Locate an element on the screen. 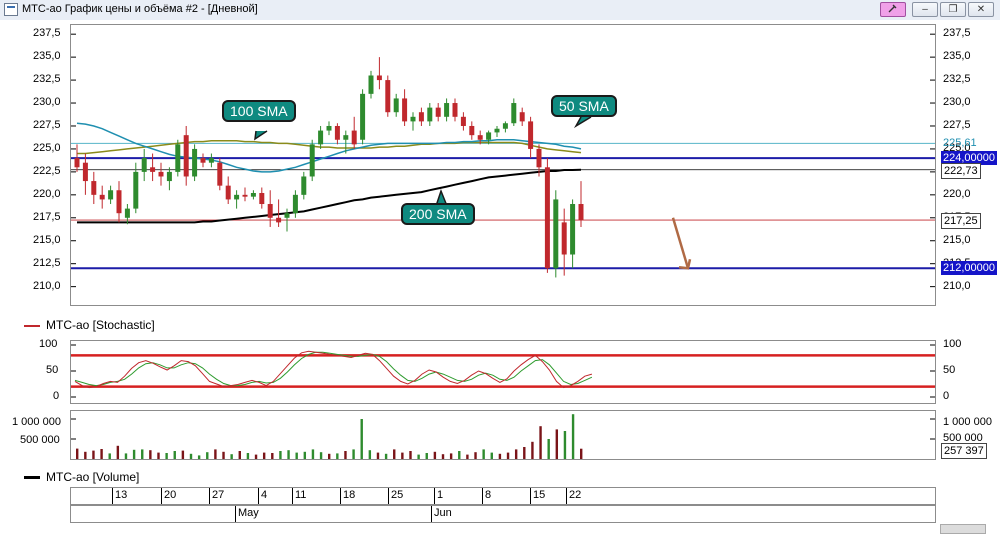  volume-chart is located at coordinates (503, 436).